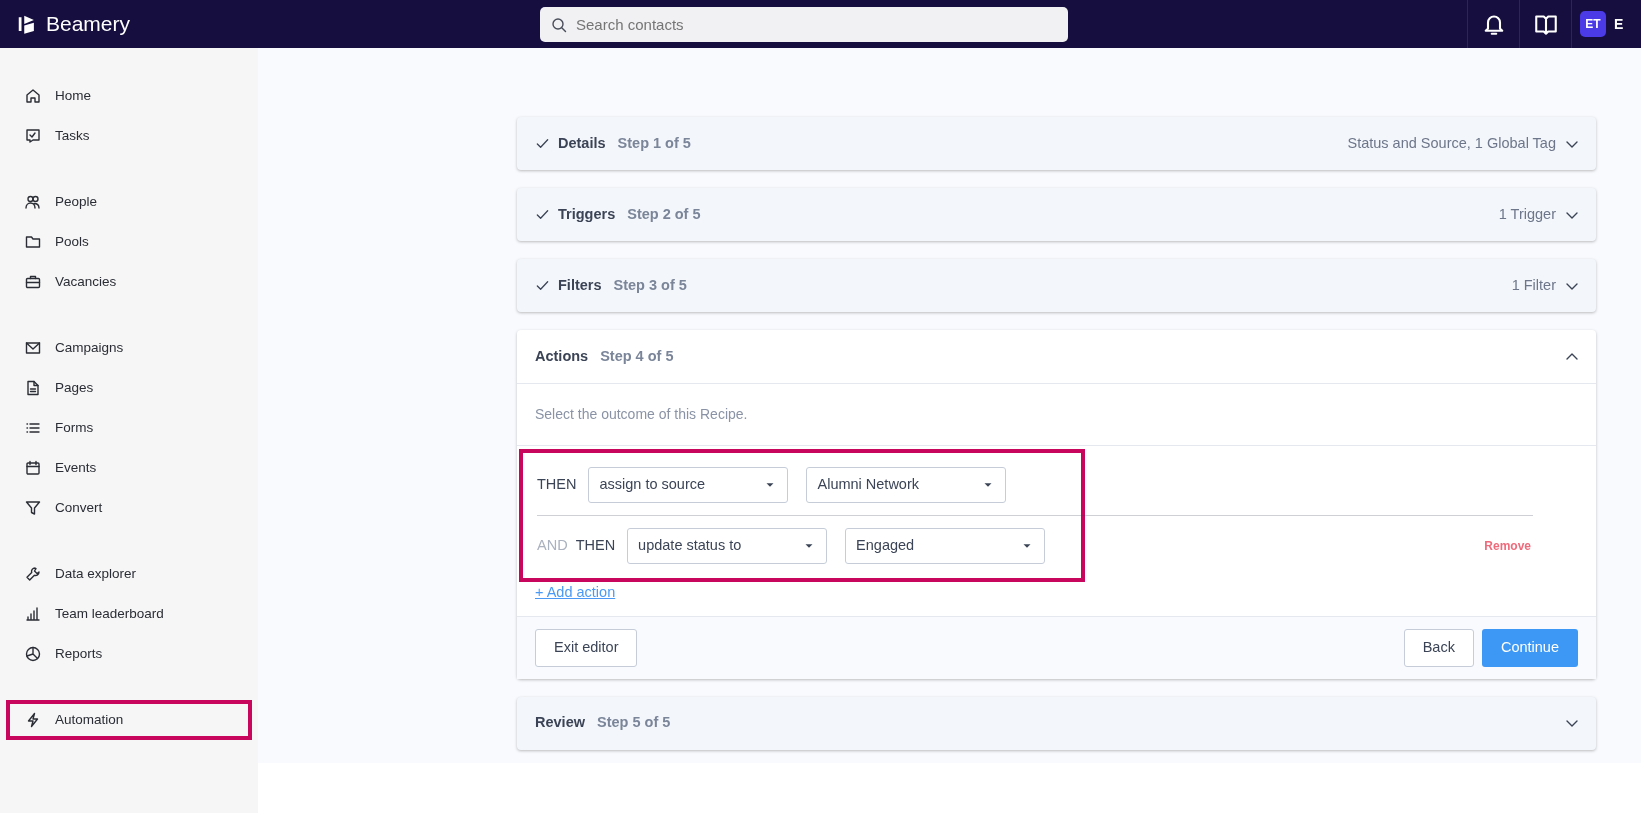 The image size is (1641, 813). I want to click on user-avatar: ET, so click(1593, 24).